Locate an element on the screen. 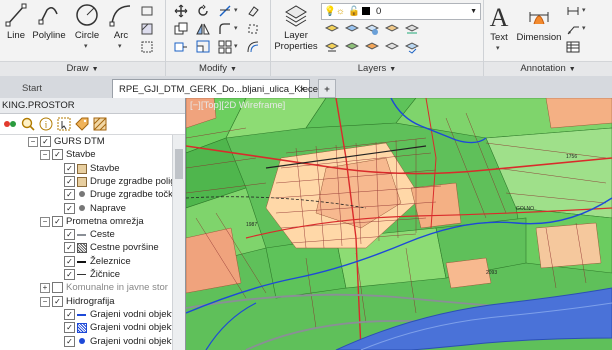 This screenshot has height=350, width=612. hatch-pattern-icon is located at coordinates (100, 124).